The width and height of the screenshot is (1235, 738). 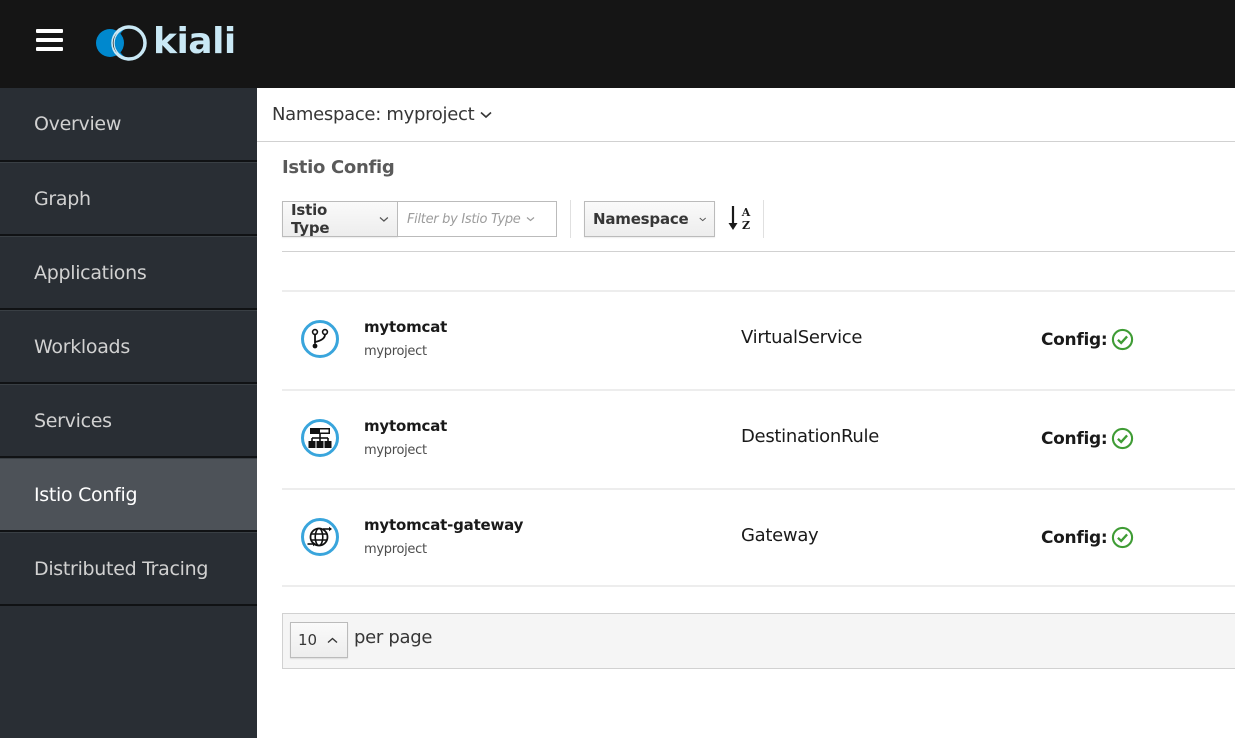 I want to click on config-type: DestinationRule, so click(x=810, y=436).